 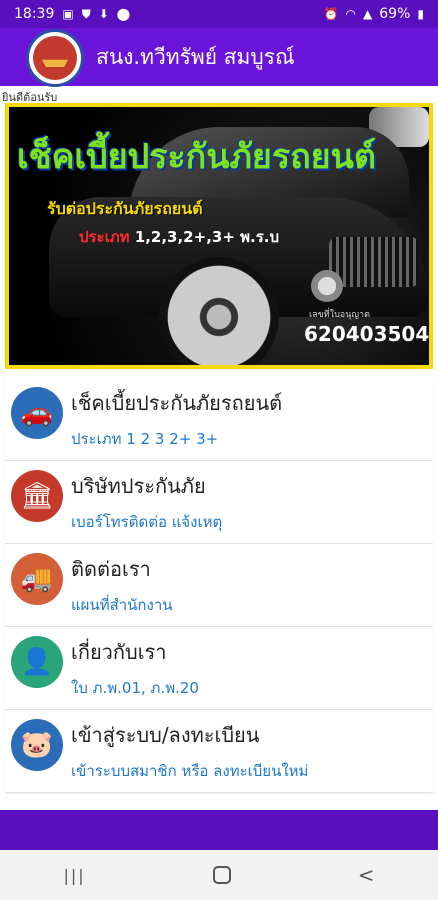 What do you see at coordinates (221, 875) in the screenshot?
I see `home-button` at bounding box center [221, 875].